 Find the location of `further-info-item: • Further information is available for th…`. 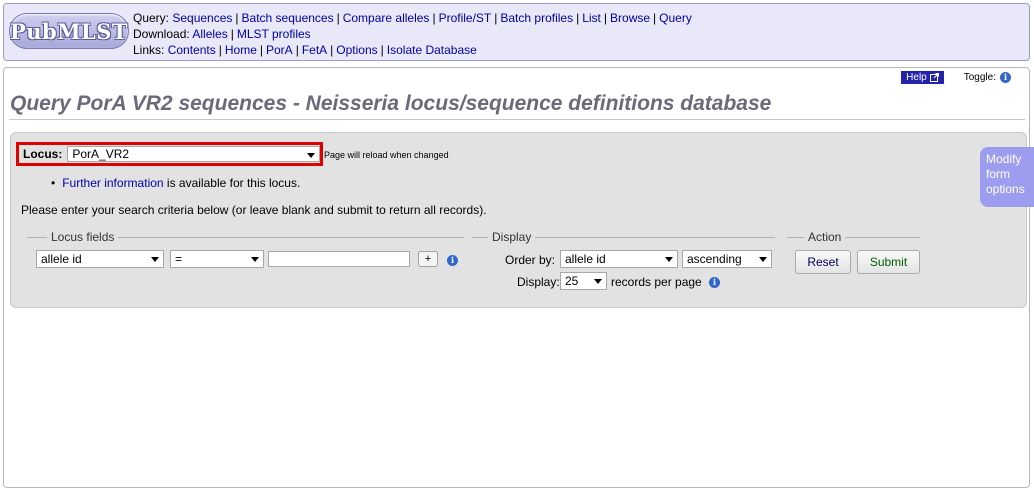

further-info-item: • Further information is available for th… is located at coordinates (175, 183).